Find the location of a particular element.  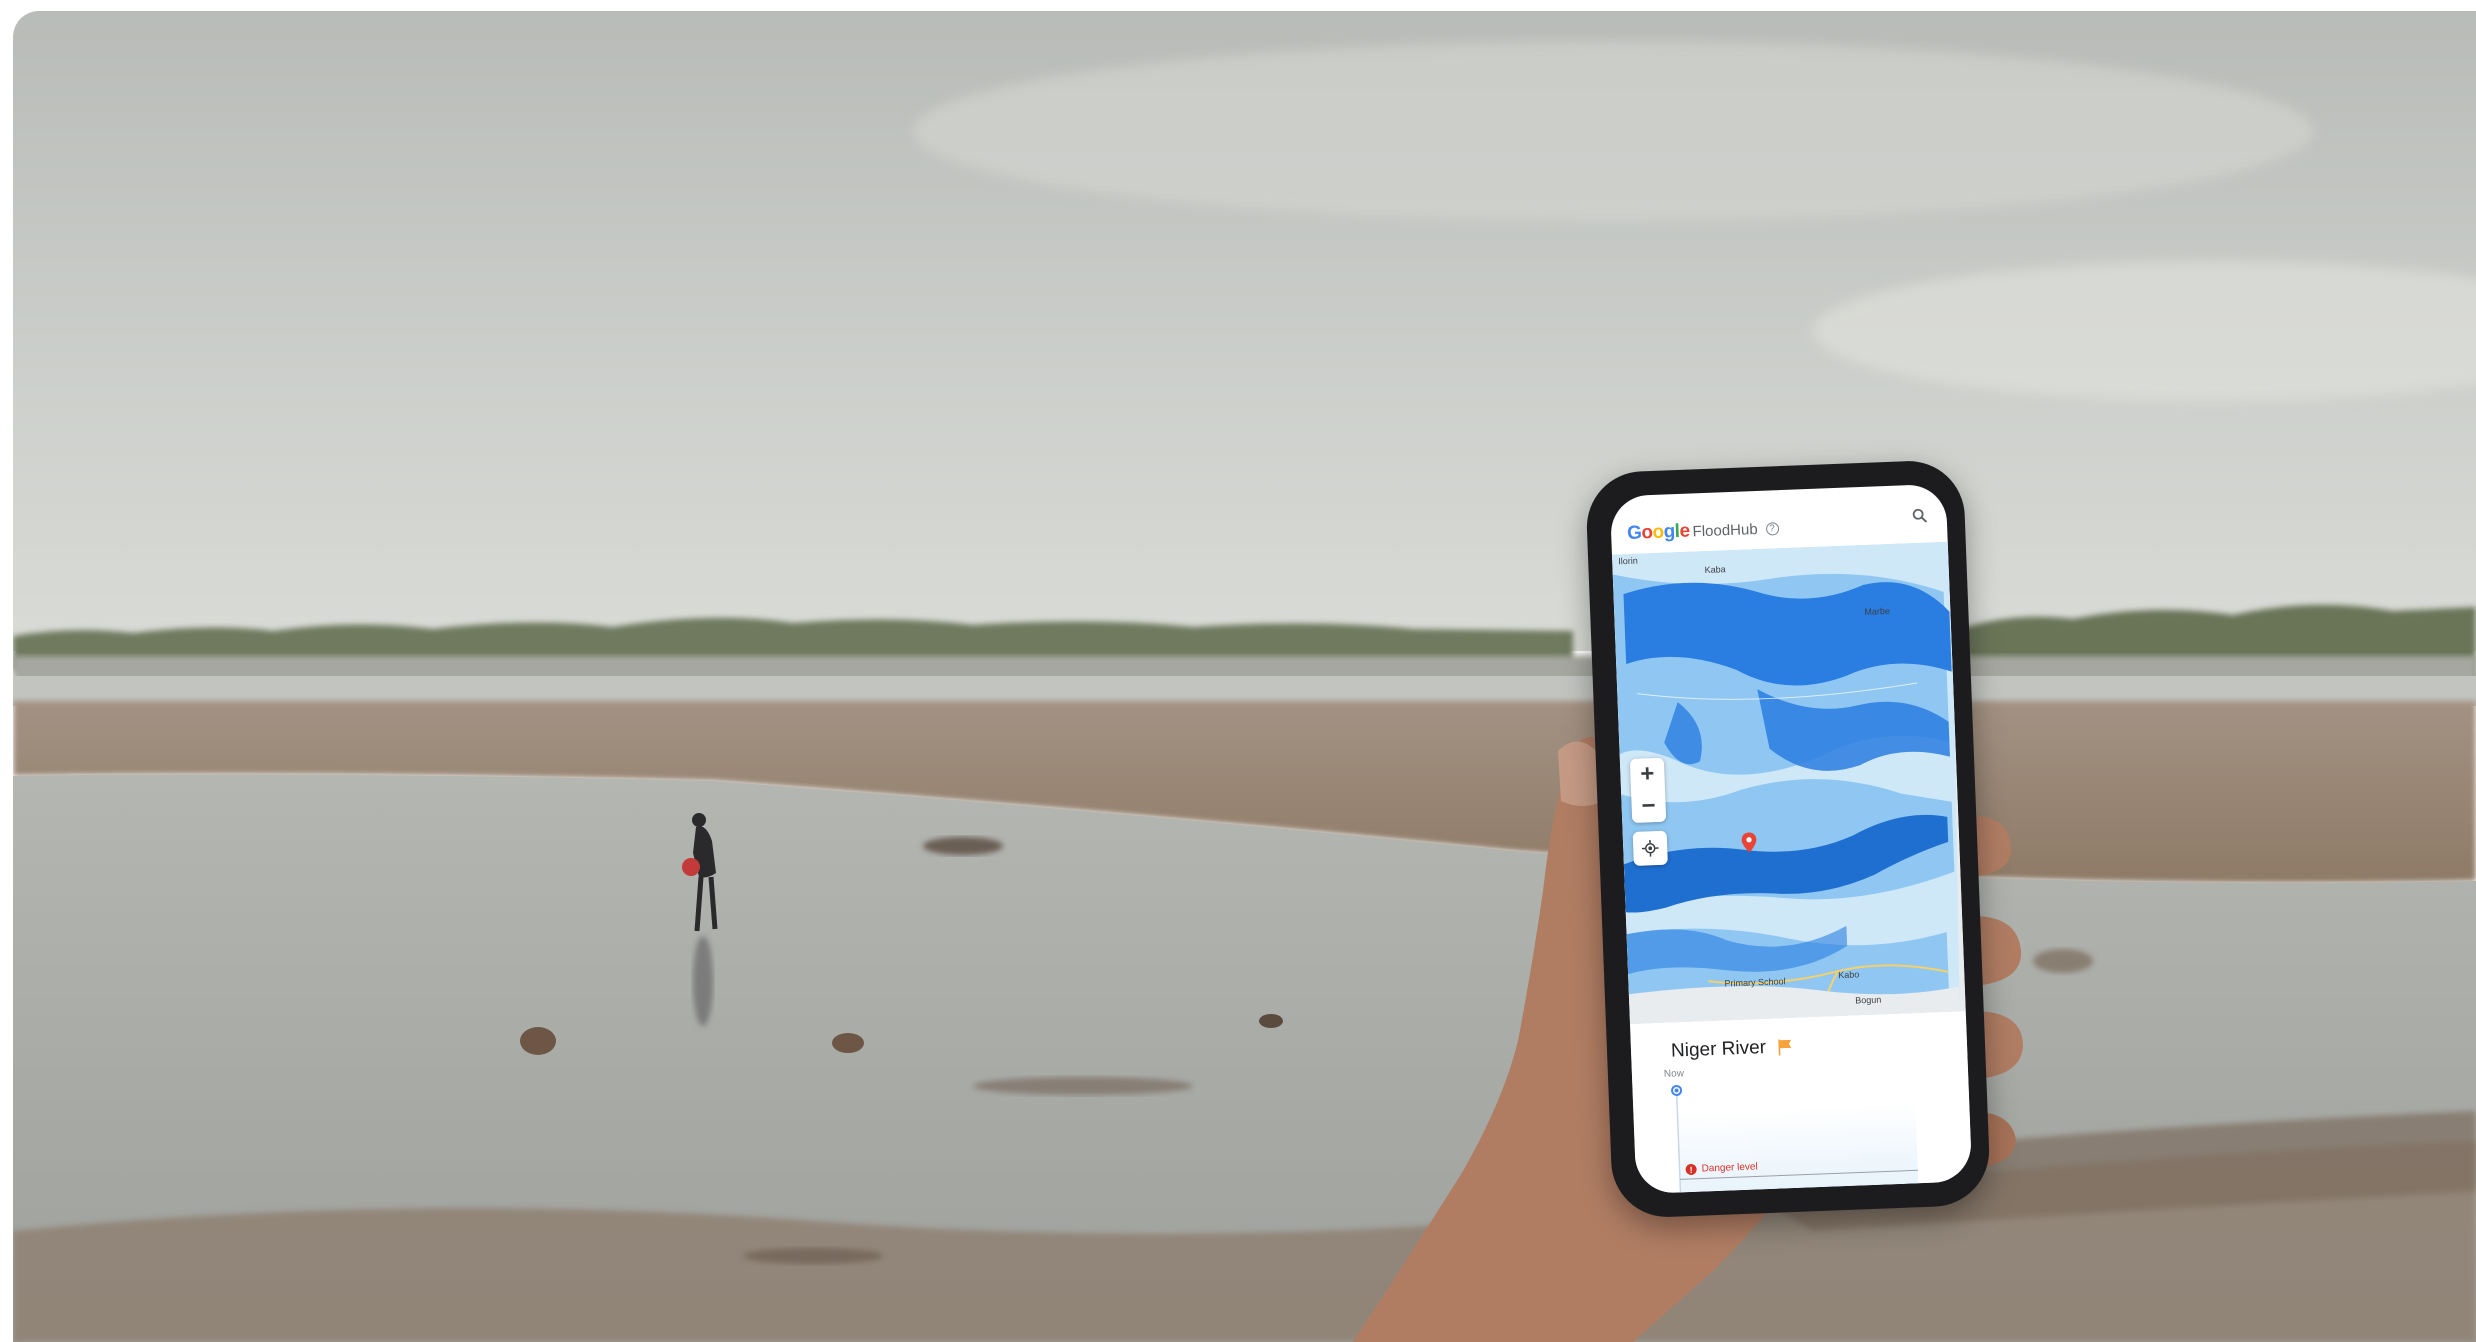

hand is located at coordinates (1688, 1039).